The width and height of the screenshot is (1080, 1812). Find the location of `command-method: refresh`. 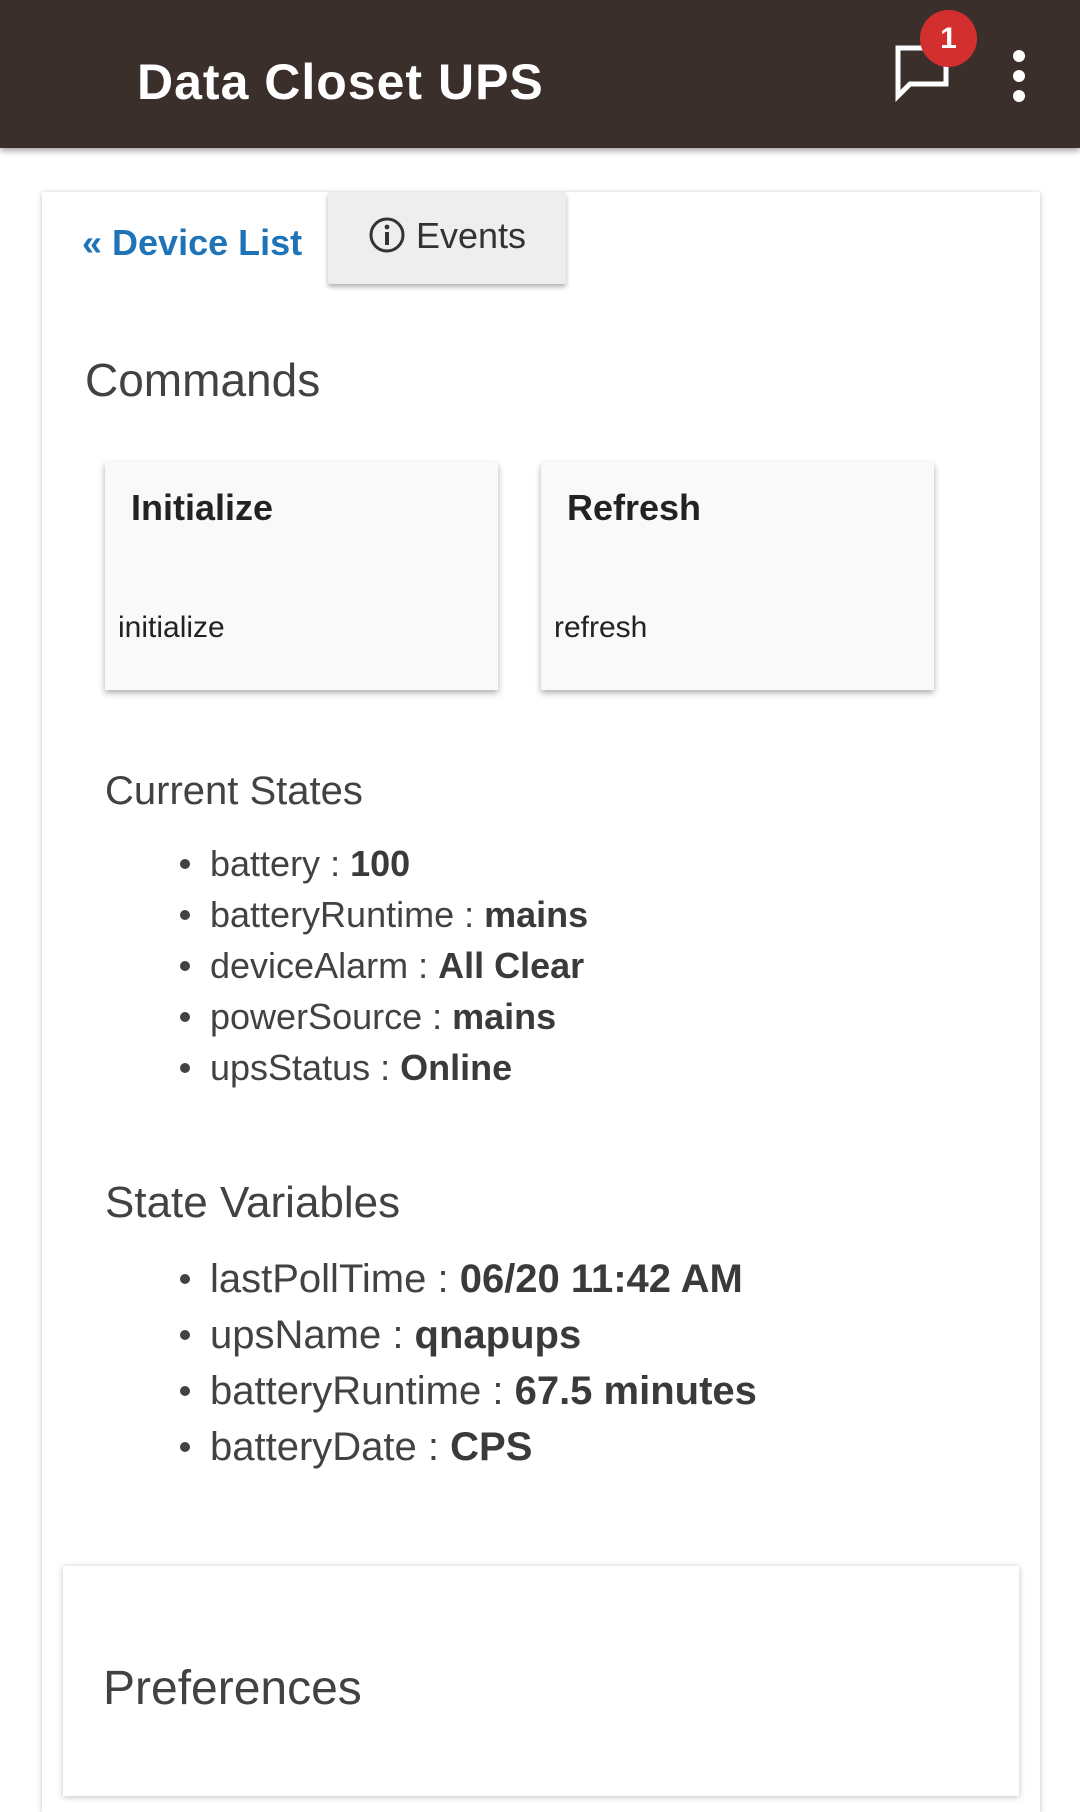

command-method: refresh is located at coordinates (601, 627).